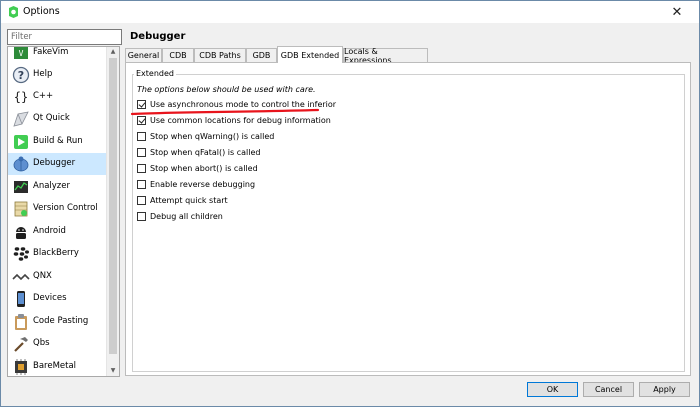  I want to click on close-icon: ✕, so click(677, 12).